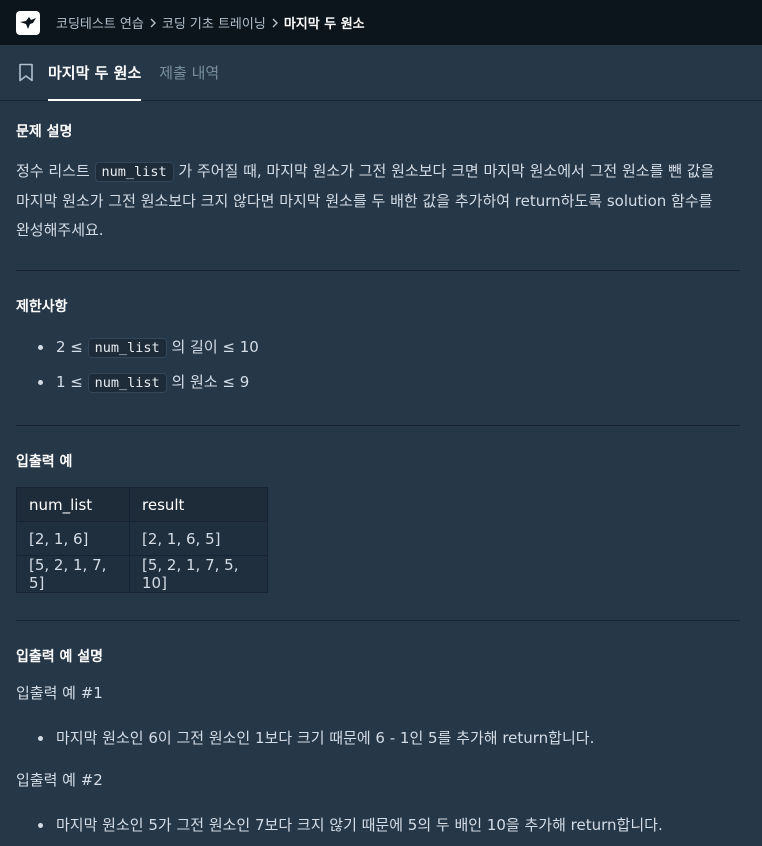 The width and height of the screenshot is (762, 846). What do you see at coordinates (28, 22) in the screenshot?
I see `bird-logo-icon` at bounding box center [28, 22].